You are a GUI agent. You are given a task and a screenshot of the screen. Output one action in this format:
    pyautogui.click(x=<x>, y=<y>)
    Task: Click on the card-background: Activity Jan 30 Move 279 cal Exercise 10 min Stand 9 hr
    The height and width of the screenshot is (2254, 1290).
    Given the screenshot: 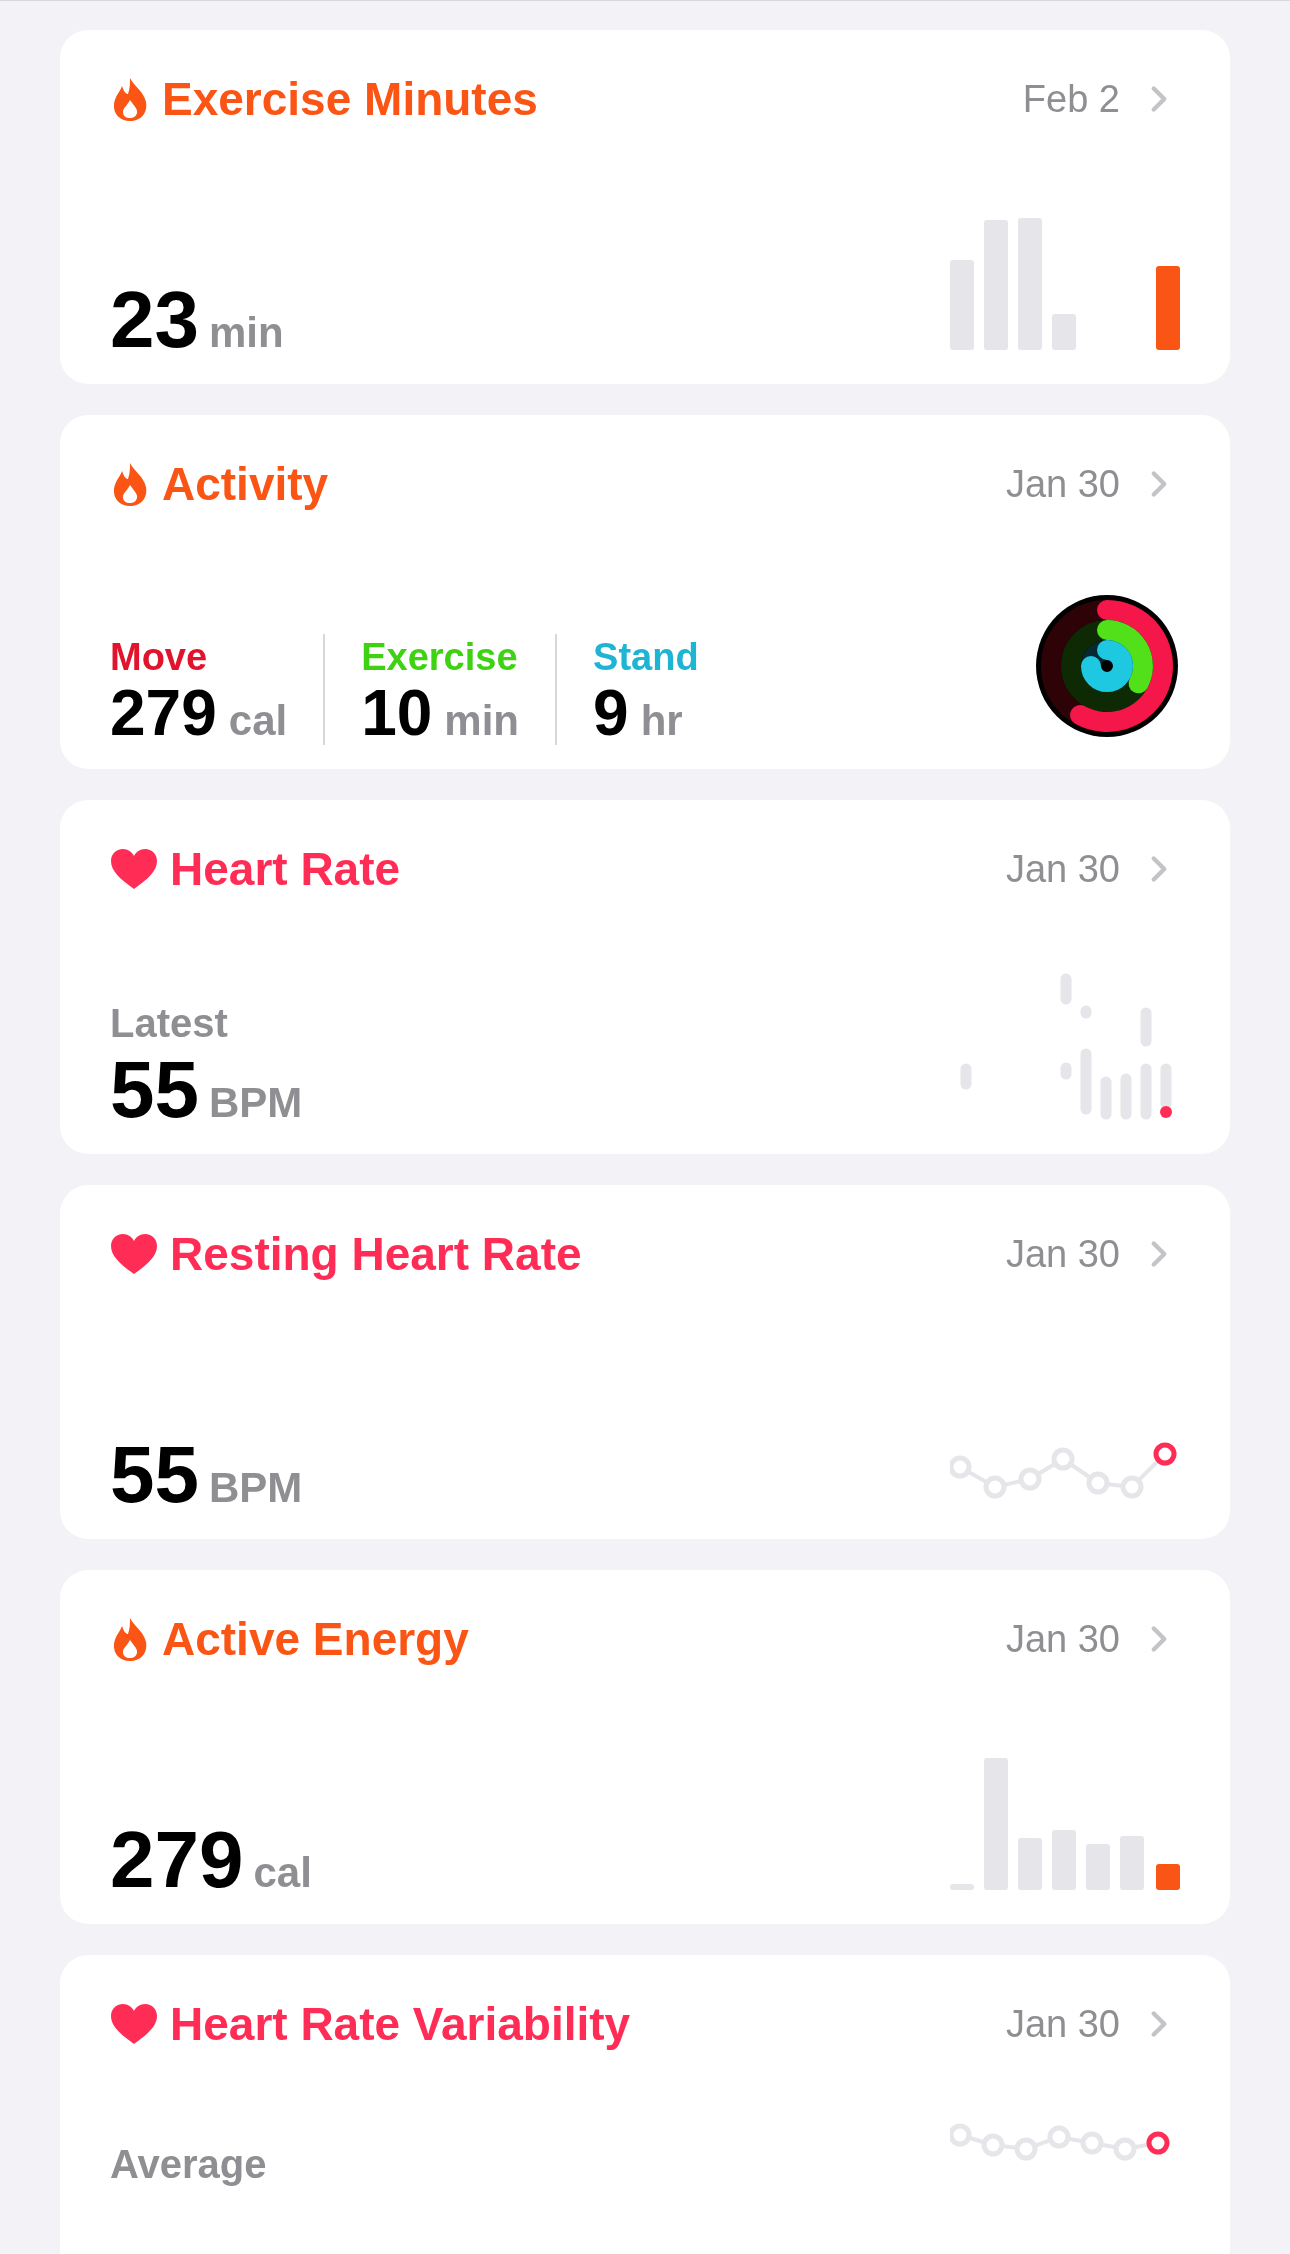 What is the action you would take?
    pyautogui.click(x=645, y=592)
    